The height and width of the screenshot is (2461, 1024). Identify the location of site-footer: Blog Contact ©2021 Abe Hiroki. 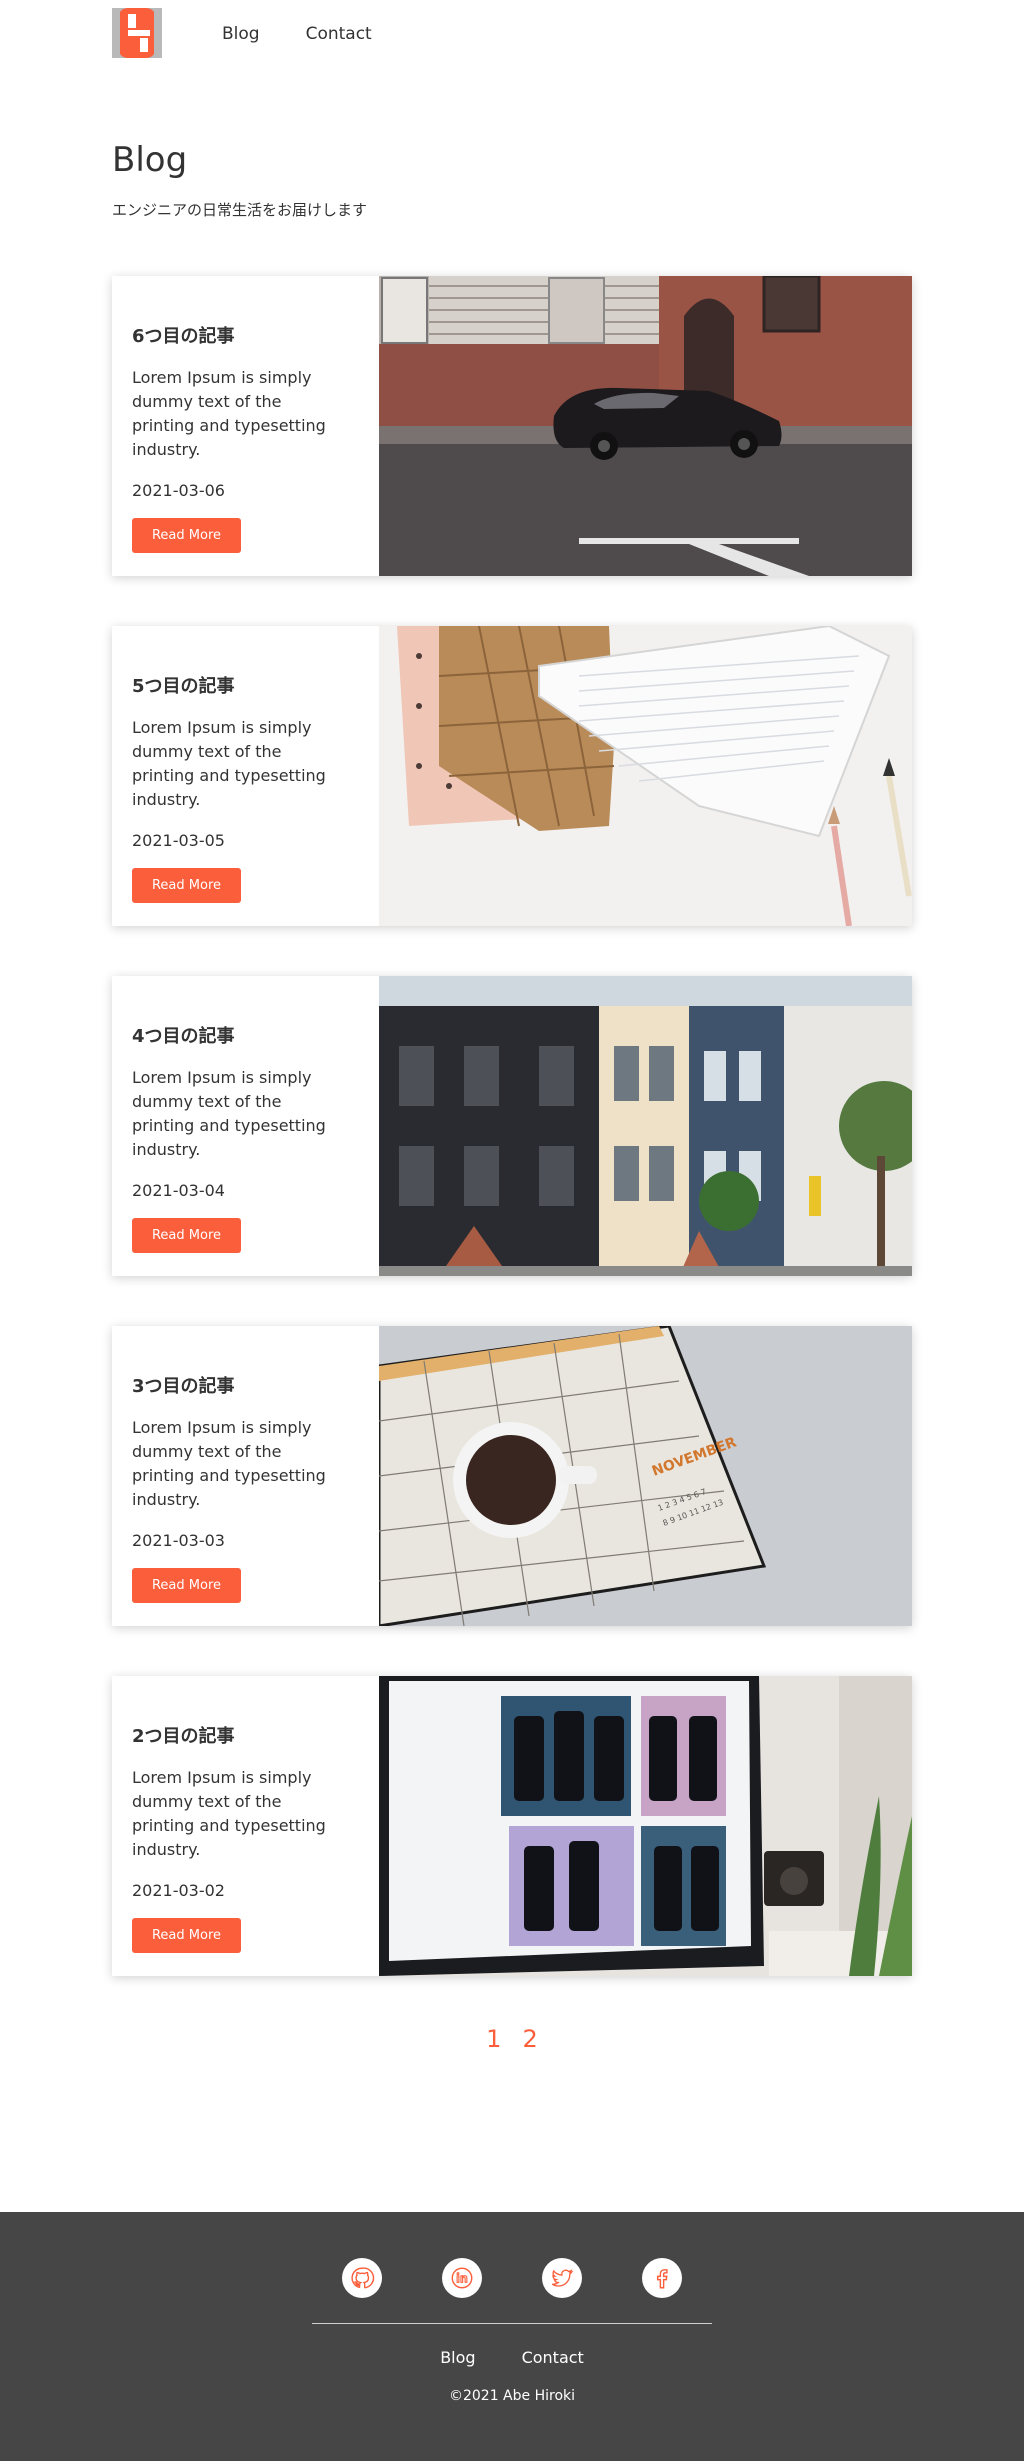
(512, 2336).